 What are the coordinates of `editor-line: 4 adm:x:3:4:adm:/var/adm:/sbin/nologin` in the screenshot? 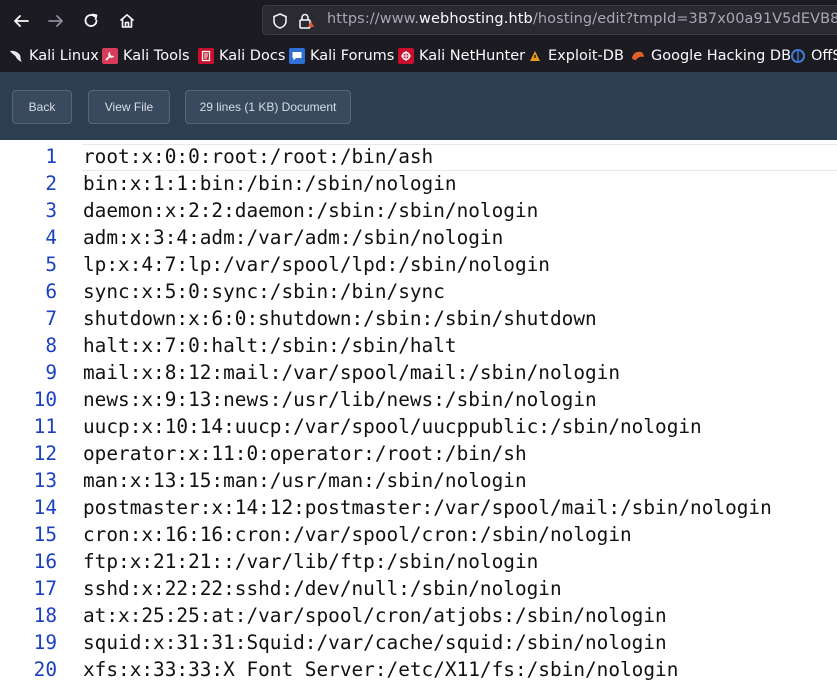 It's located at (418, 237).